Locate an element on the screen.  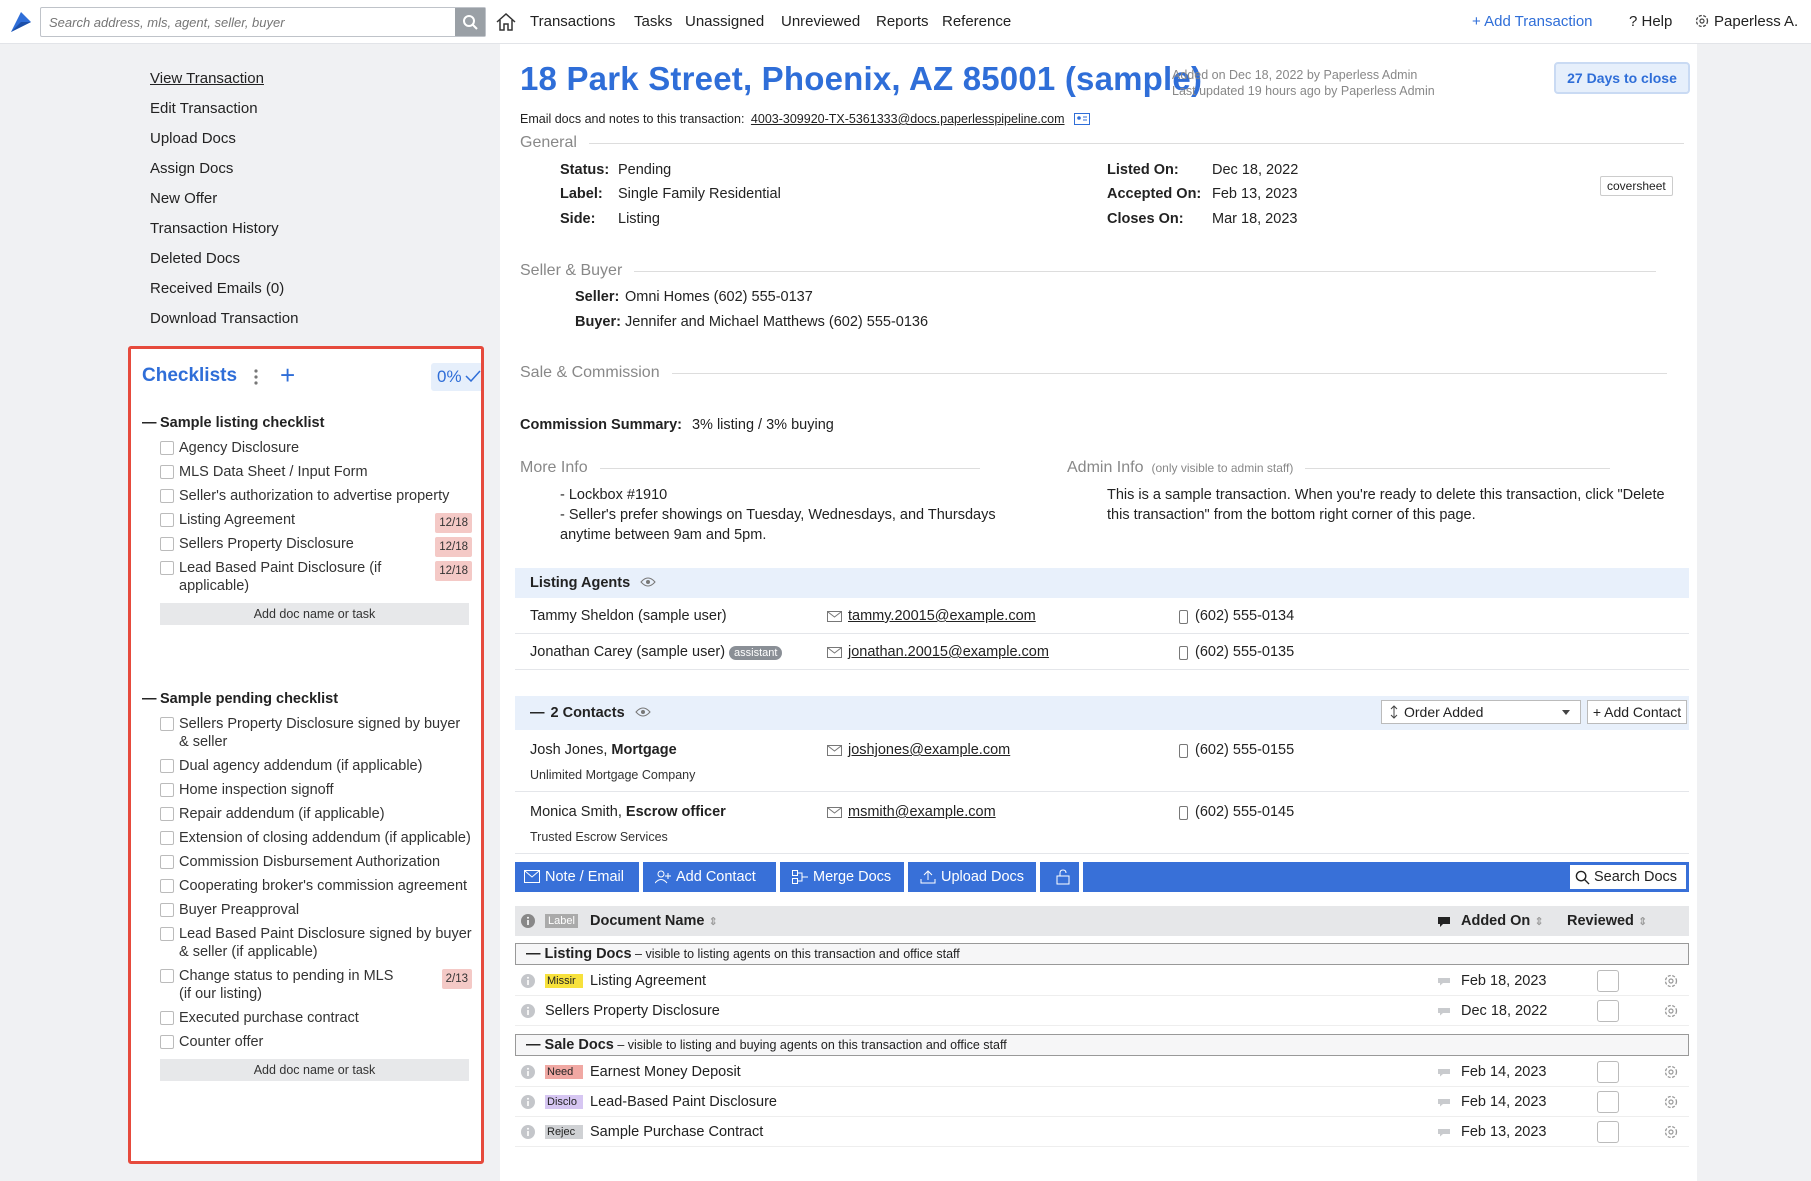
document-label-badge: Rejec is located at coordinates (564, 1132).